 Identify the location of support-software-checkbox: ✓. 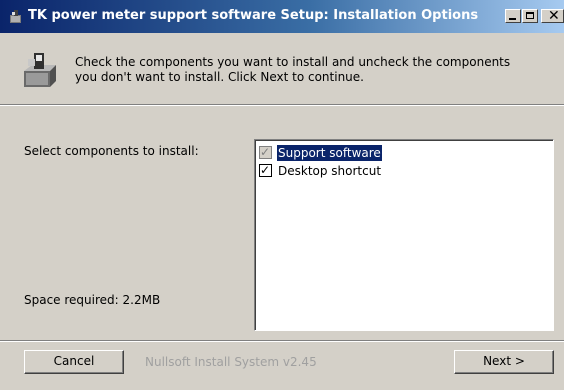
(265, 152).